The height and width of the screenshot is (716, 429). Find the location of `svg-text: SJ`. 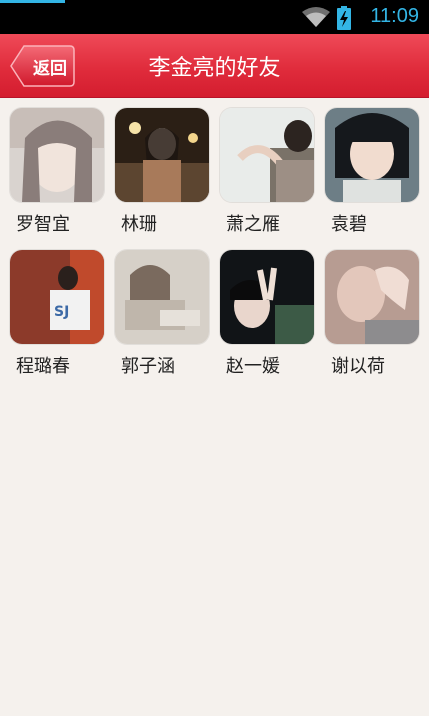

svg-text: SJ is located at coordinates (61, 312).